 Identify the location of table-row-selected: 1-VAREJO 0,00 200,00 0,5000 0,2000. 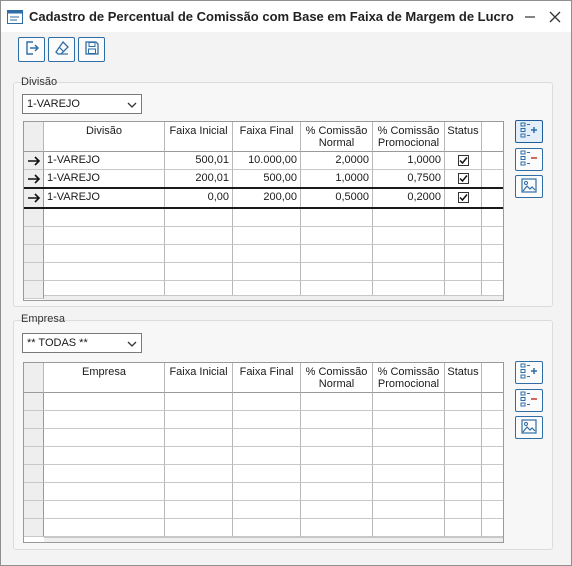
(263, 198).